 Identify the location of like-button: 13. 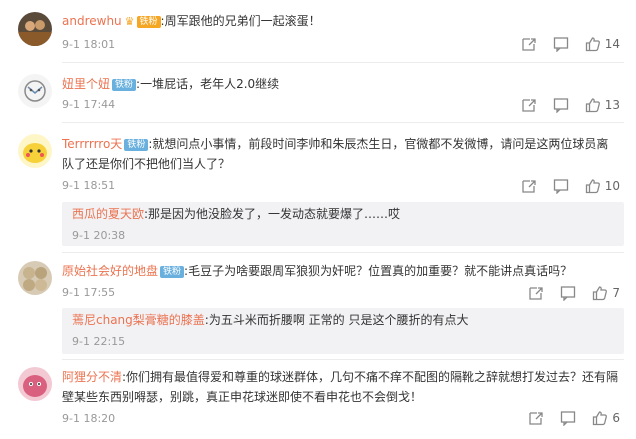
(602, 105).